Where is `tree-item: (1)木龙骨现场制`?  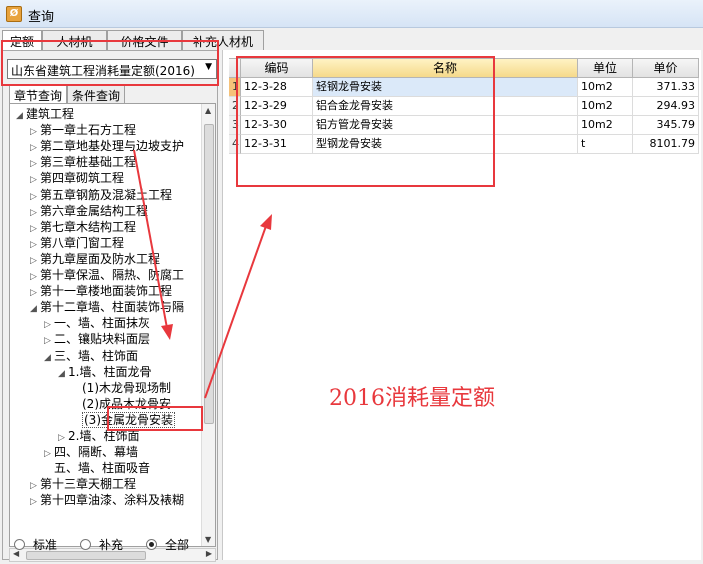
tree-item: (1)木龙骨现场制 is located at coordinates (121, 388).